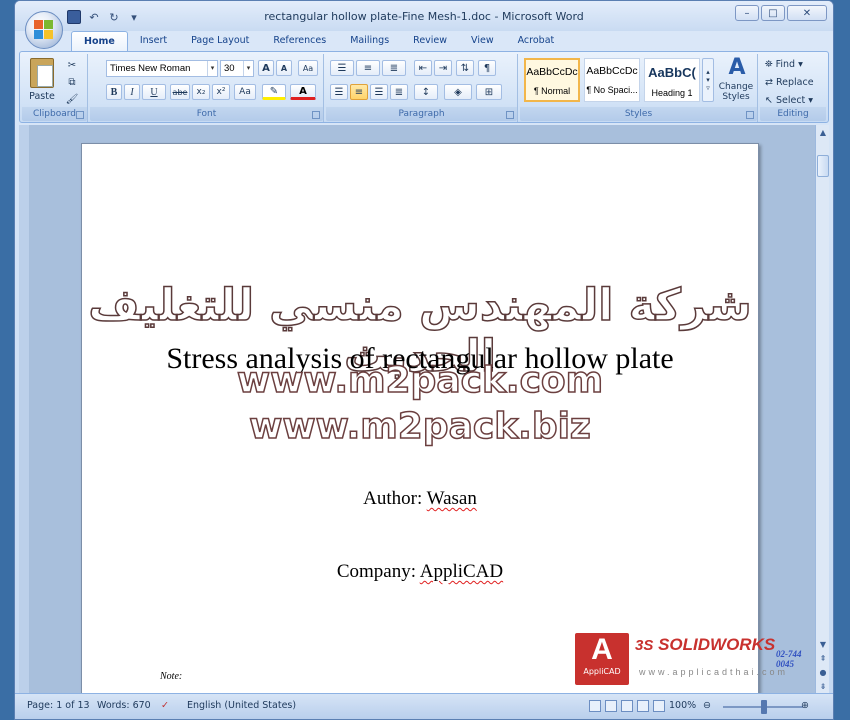 Image resolution: width=850 pixels, height=720 pixels. What do you see at coordinates (114, 92) in the screenshot?
I see `bold-button: B` at bounding box center [114, 92].